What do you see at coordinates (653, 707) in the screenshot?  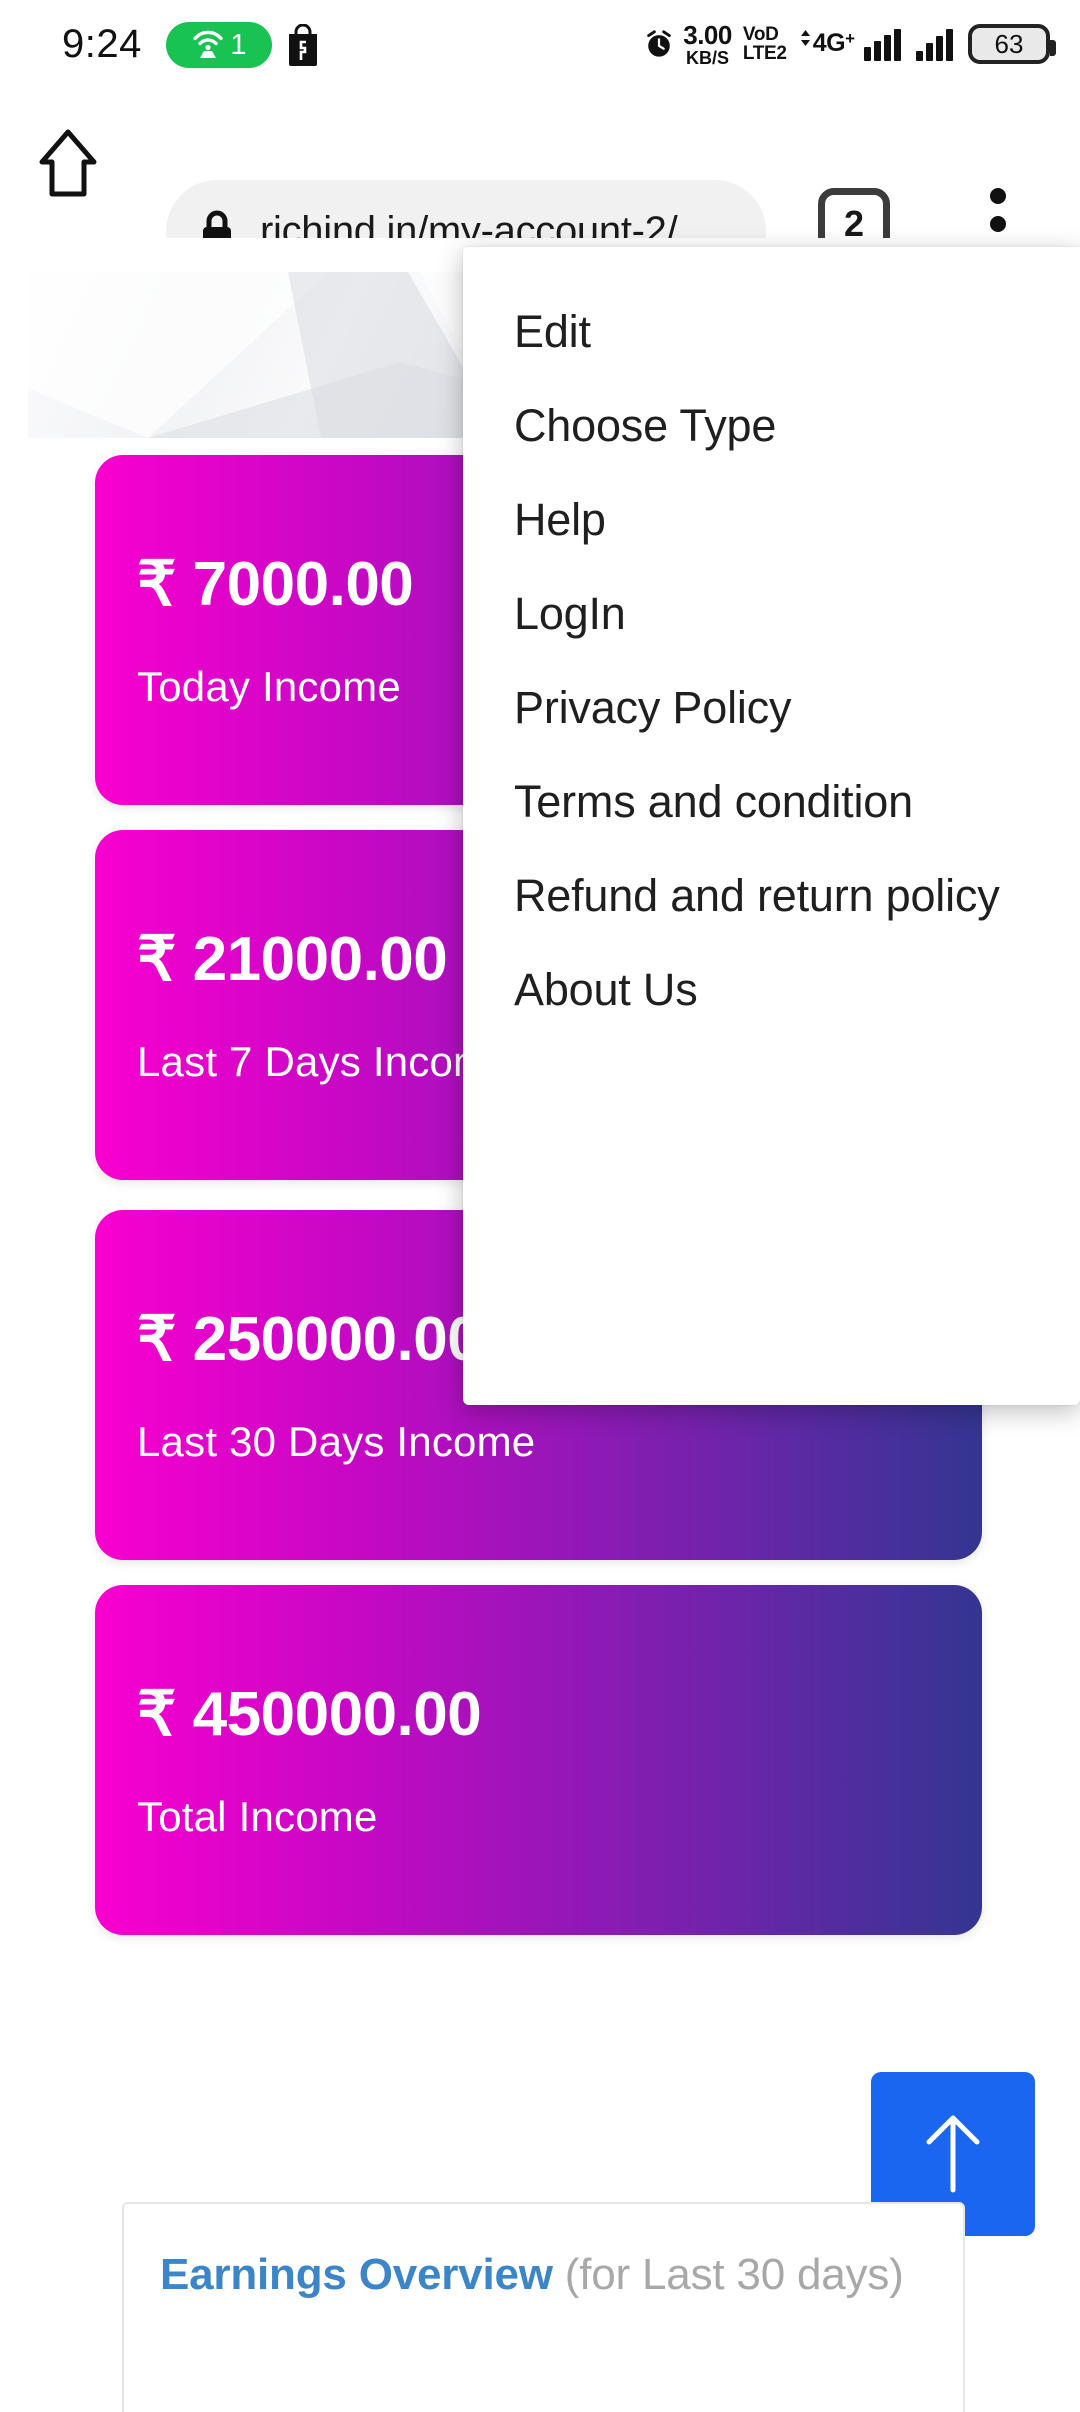 I see `menu-item-label: Privacy Policy` at bounding box center [653, 707].